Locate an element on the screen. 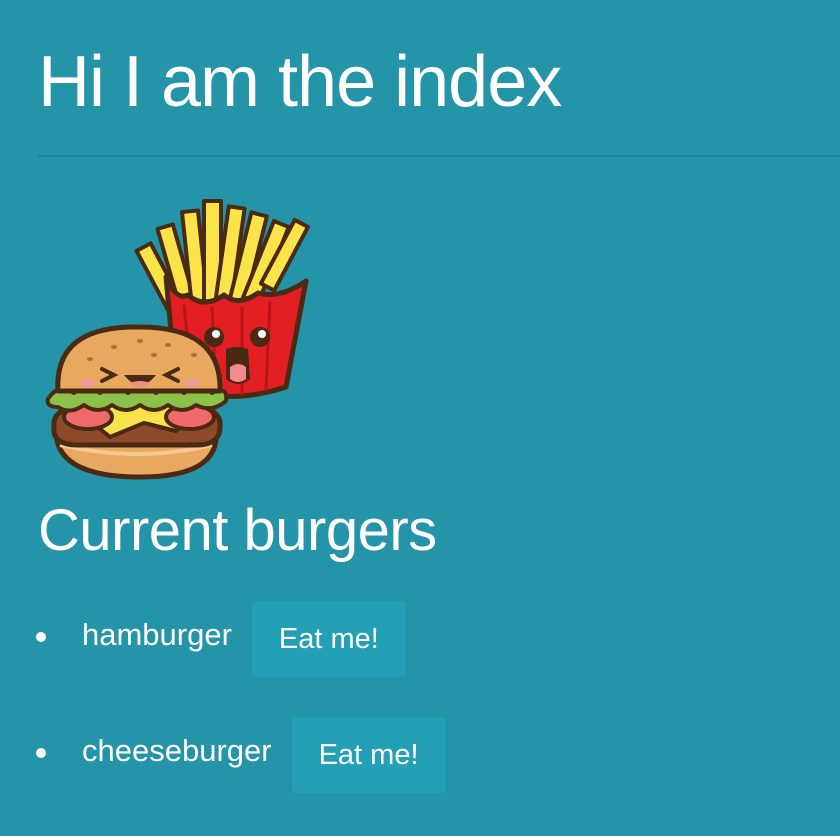 The width and height of the screenshot is (840, 836). burger-illustration is located at coordinates (137, 402).